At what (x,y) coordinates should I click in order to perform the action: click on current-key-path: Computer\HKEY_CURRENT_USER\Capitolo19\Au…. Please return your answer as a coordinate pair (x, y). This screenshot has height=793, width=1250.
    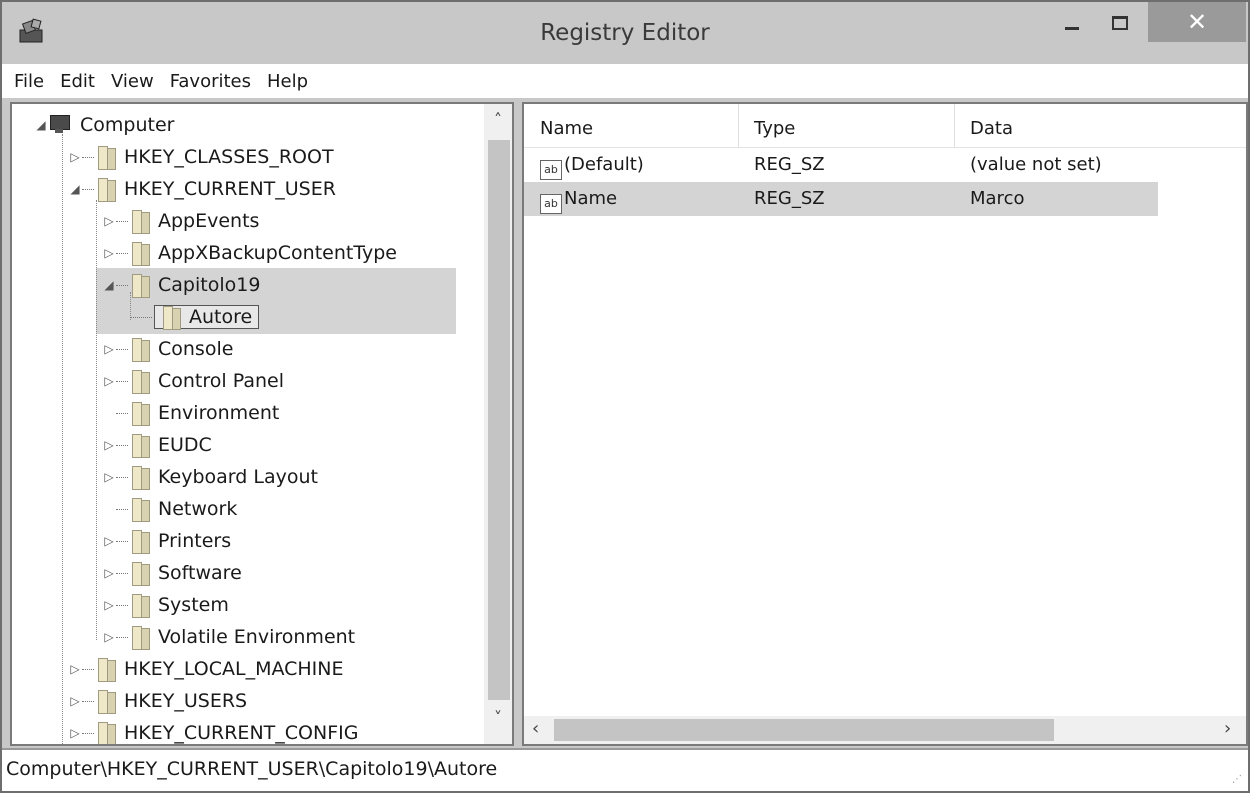
    Looking at the image, I should click on (252, 769).